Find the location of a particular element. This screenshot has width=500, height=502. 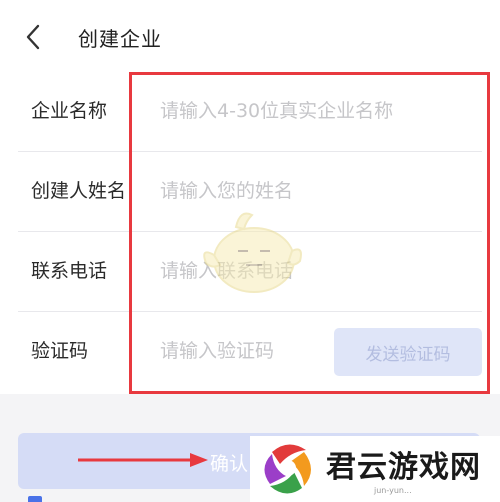

app-header: 创建企业 is located at coordinates (250, 36).